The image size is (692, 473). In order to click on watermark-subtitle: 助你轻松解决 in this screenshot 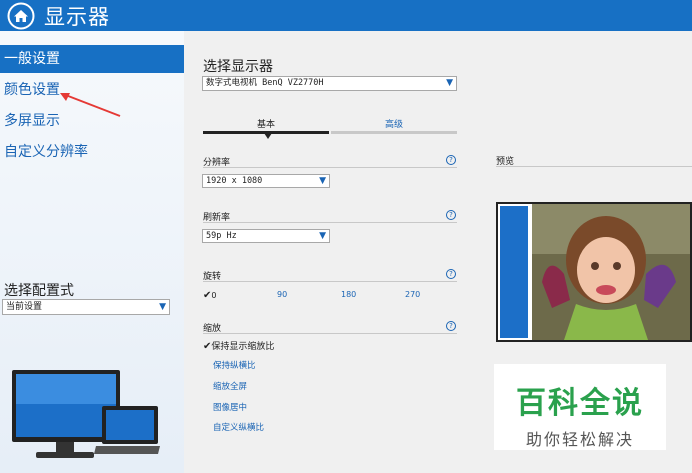, I will do `click(579, 439)`.